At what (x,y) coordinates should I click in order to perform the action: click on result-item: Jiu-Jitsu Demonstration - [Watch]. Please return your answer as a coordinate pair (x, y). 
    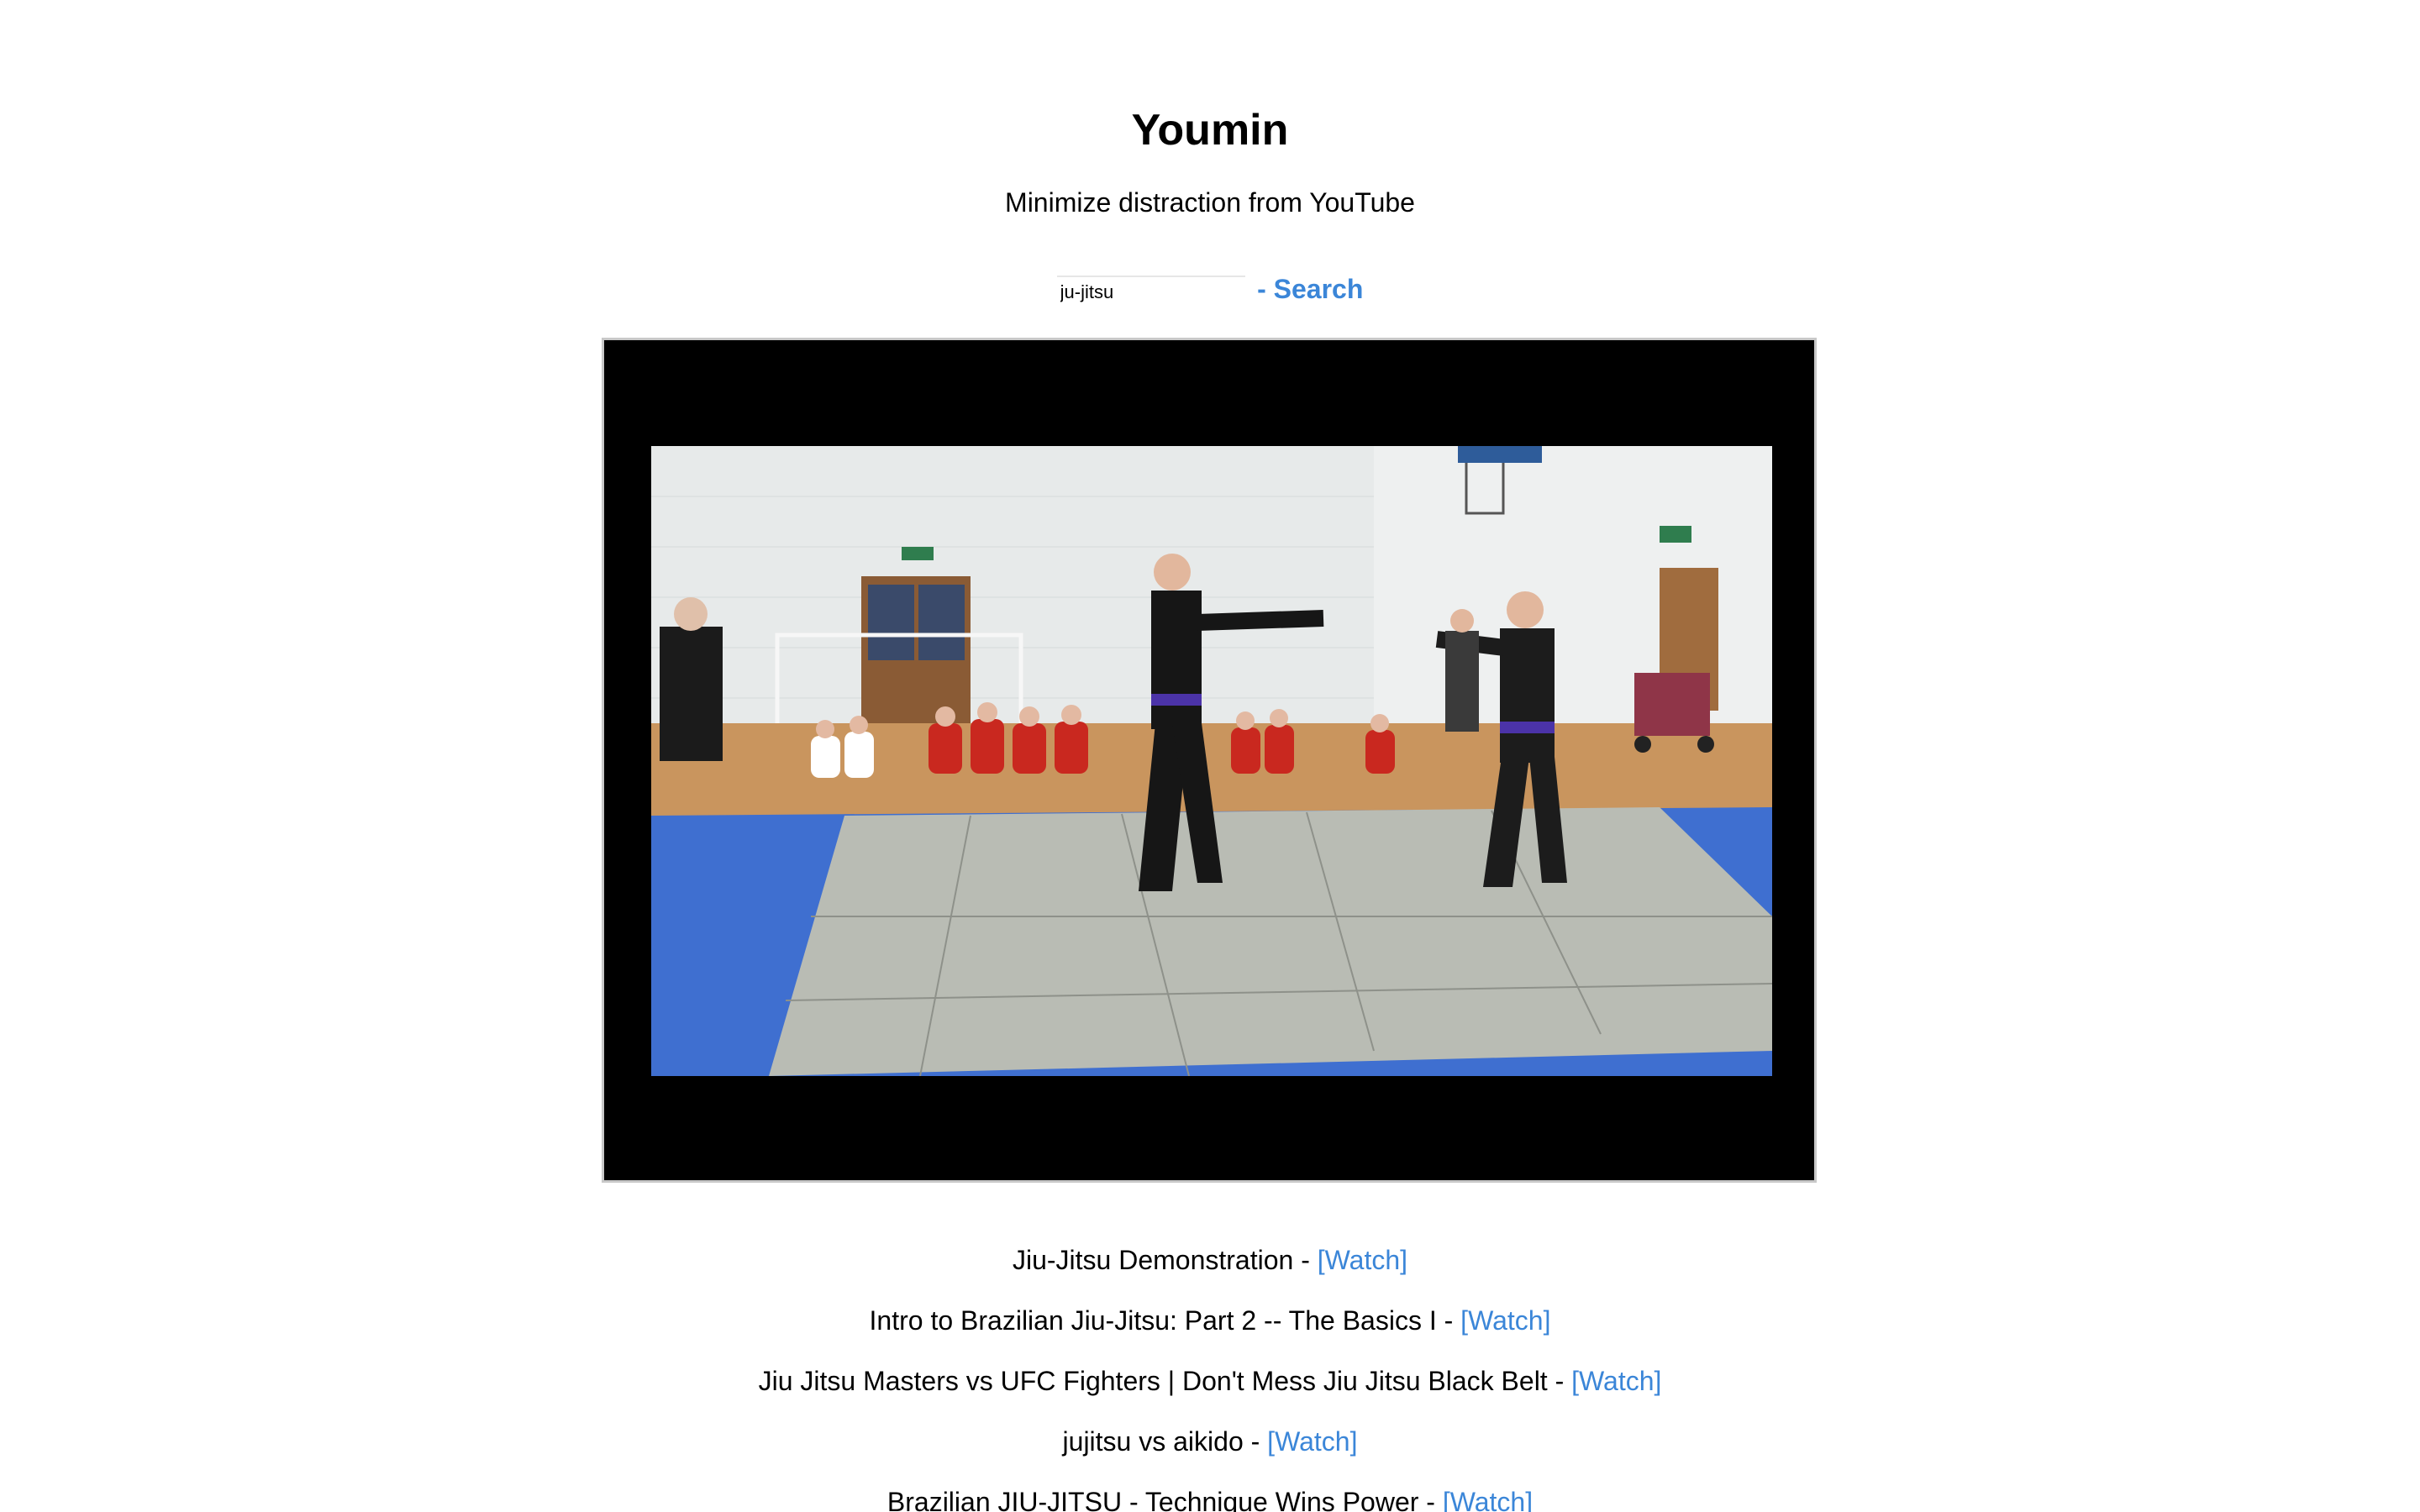
    Looking at the image, I should click on (1210, 1273).